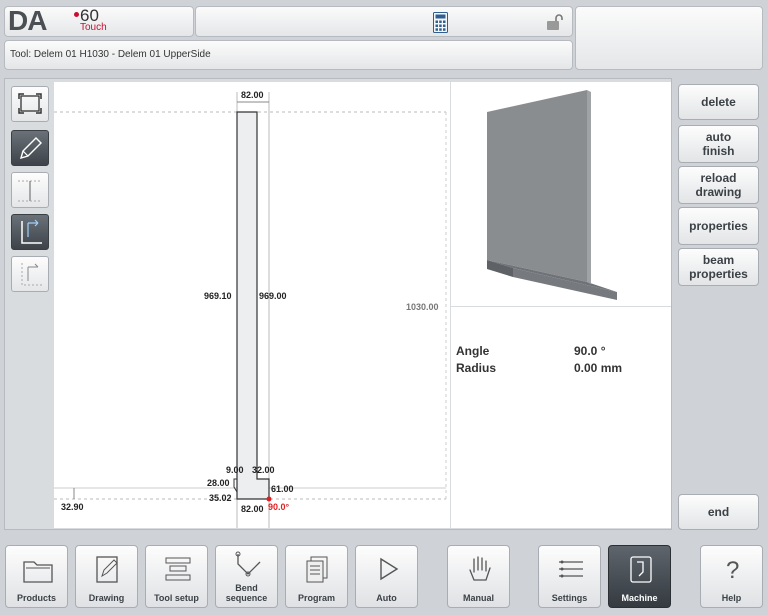  Describe the element at coordinates (316, 598) in the screenshot. I see `nav-program-label: Program` at that location.